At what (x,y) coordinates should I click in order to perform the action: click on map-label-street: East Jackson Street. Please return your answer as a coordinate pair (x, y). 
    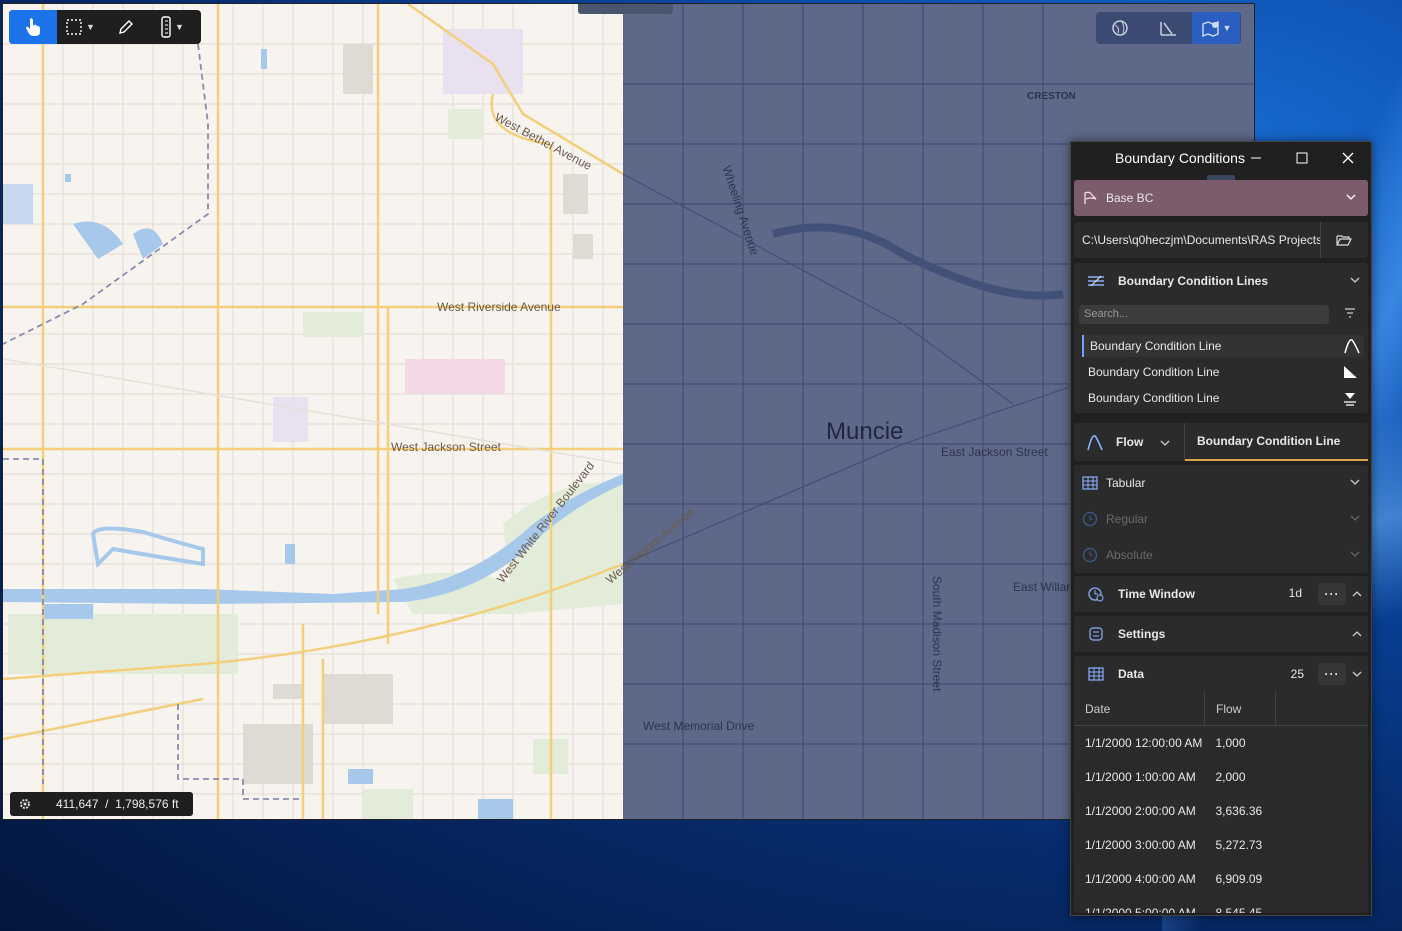
    Looking at the image, I should click on (994, 452).